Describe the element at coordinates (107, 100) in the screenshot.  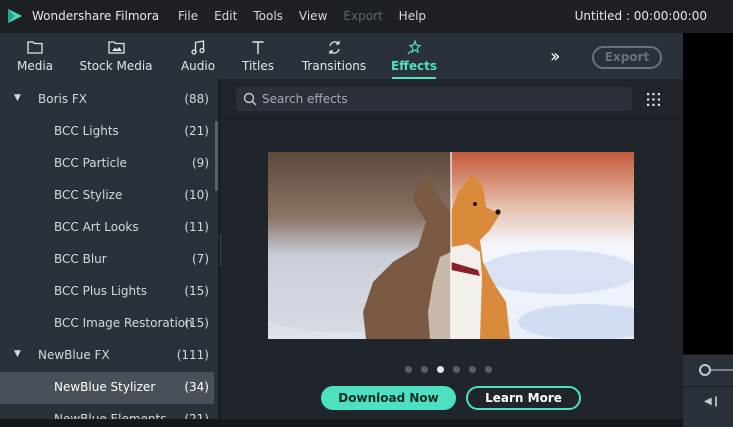
I see `tree-group-boris-fx: ▼ Boris FX (88)` at that location.